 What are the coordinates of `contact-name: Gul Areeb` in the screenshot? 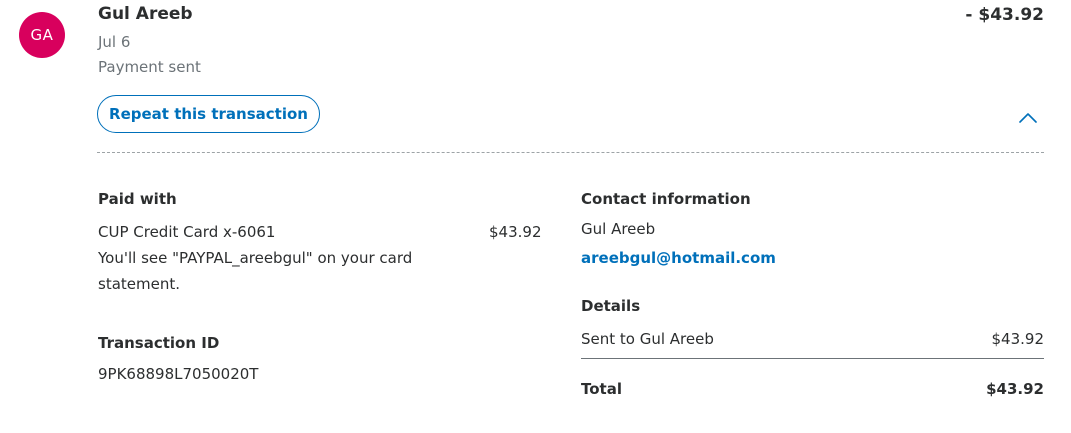 It's located at (618, 229).